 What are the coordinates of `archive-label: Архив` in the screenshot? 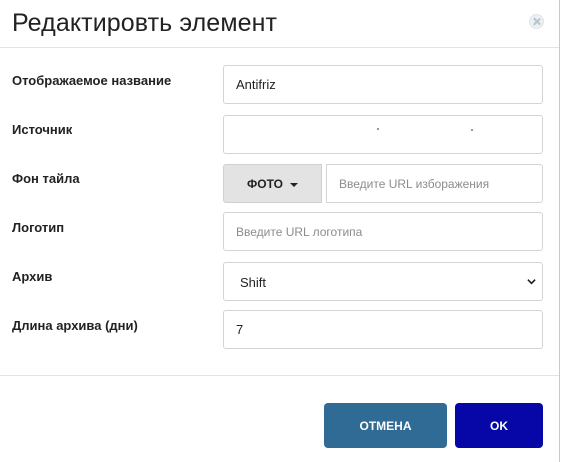 It's located at (32, 276).